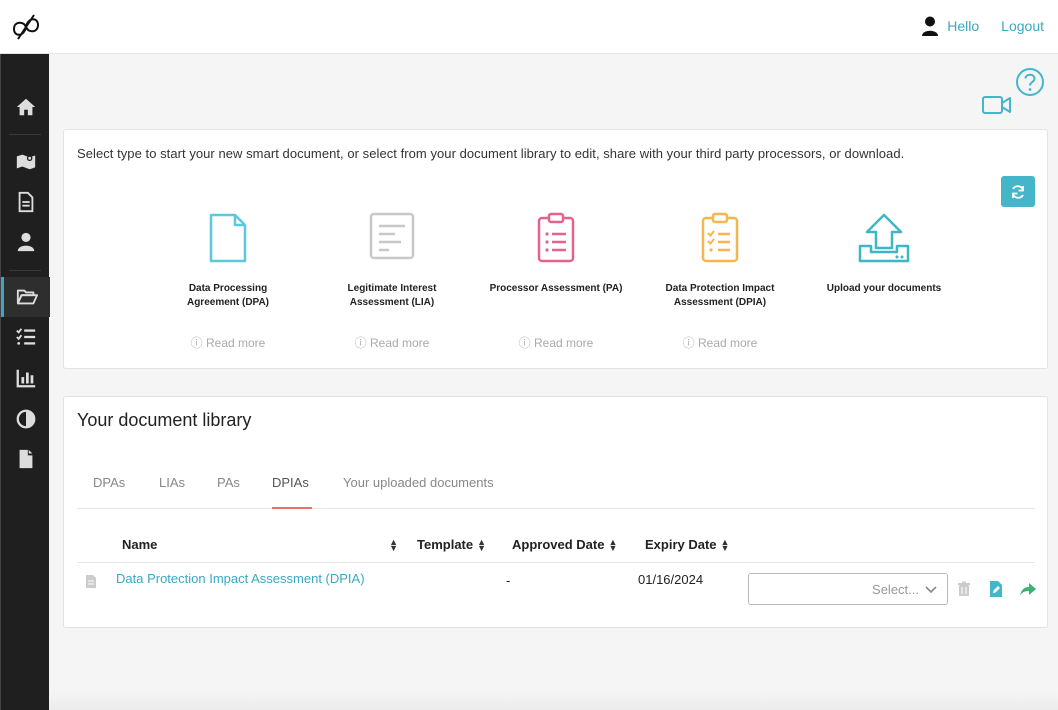  I want to click on sidebar-item-documents, so click(25, 202).